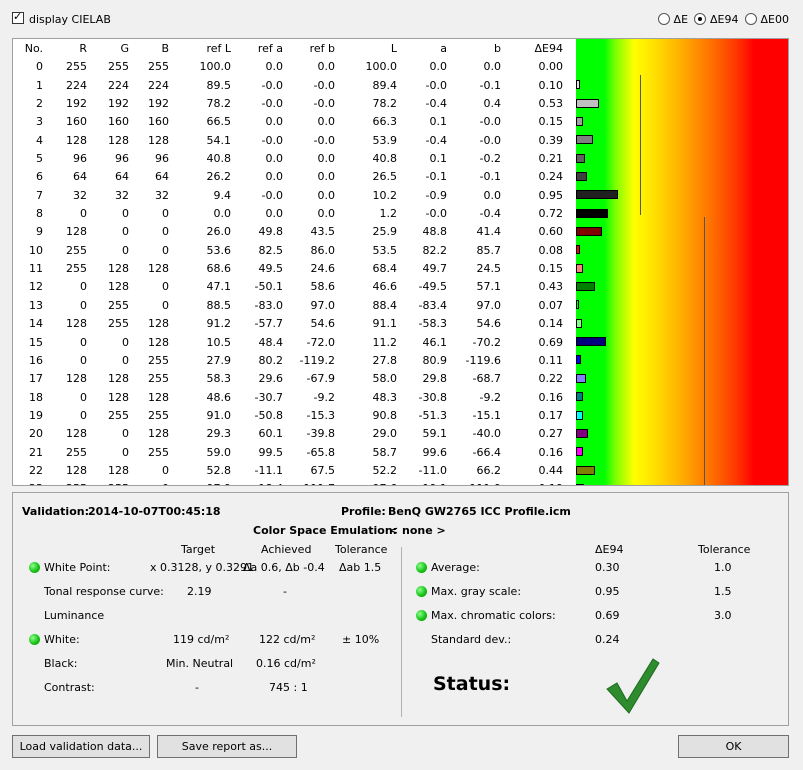 This screenshot has height=770, width=803. What do you see at coordinates (202, 567) in the screenshot?
I see `white-point-target: x 0.3128, y 0.3291` at bounding box center [202, 567].